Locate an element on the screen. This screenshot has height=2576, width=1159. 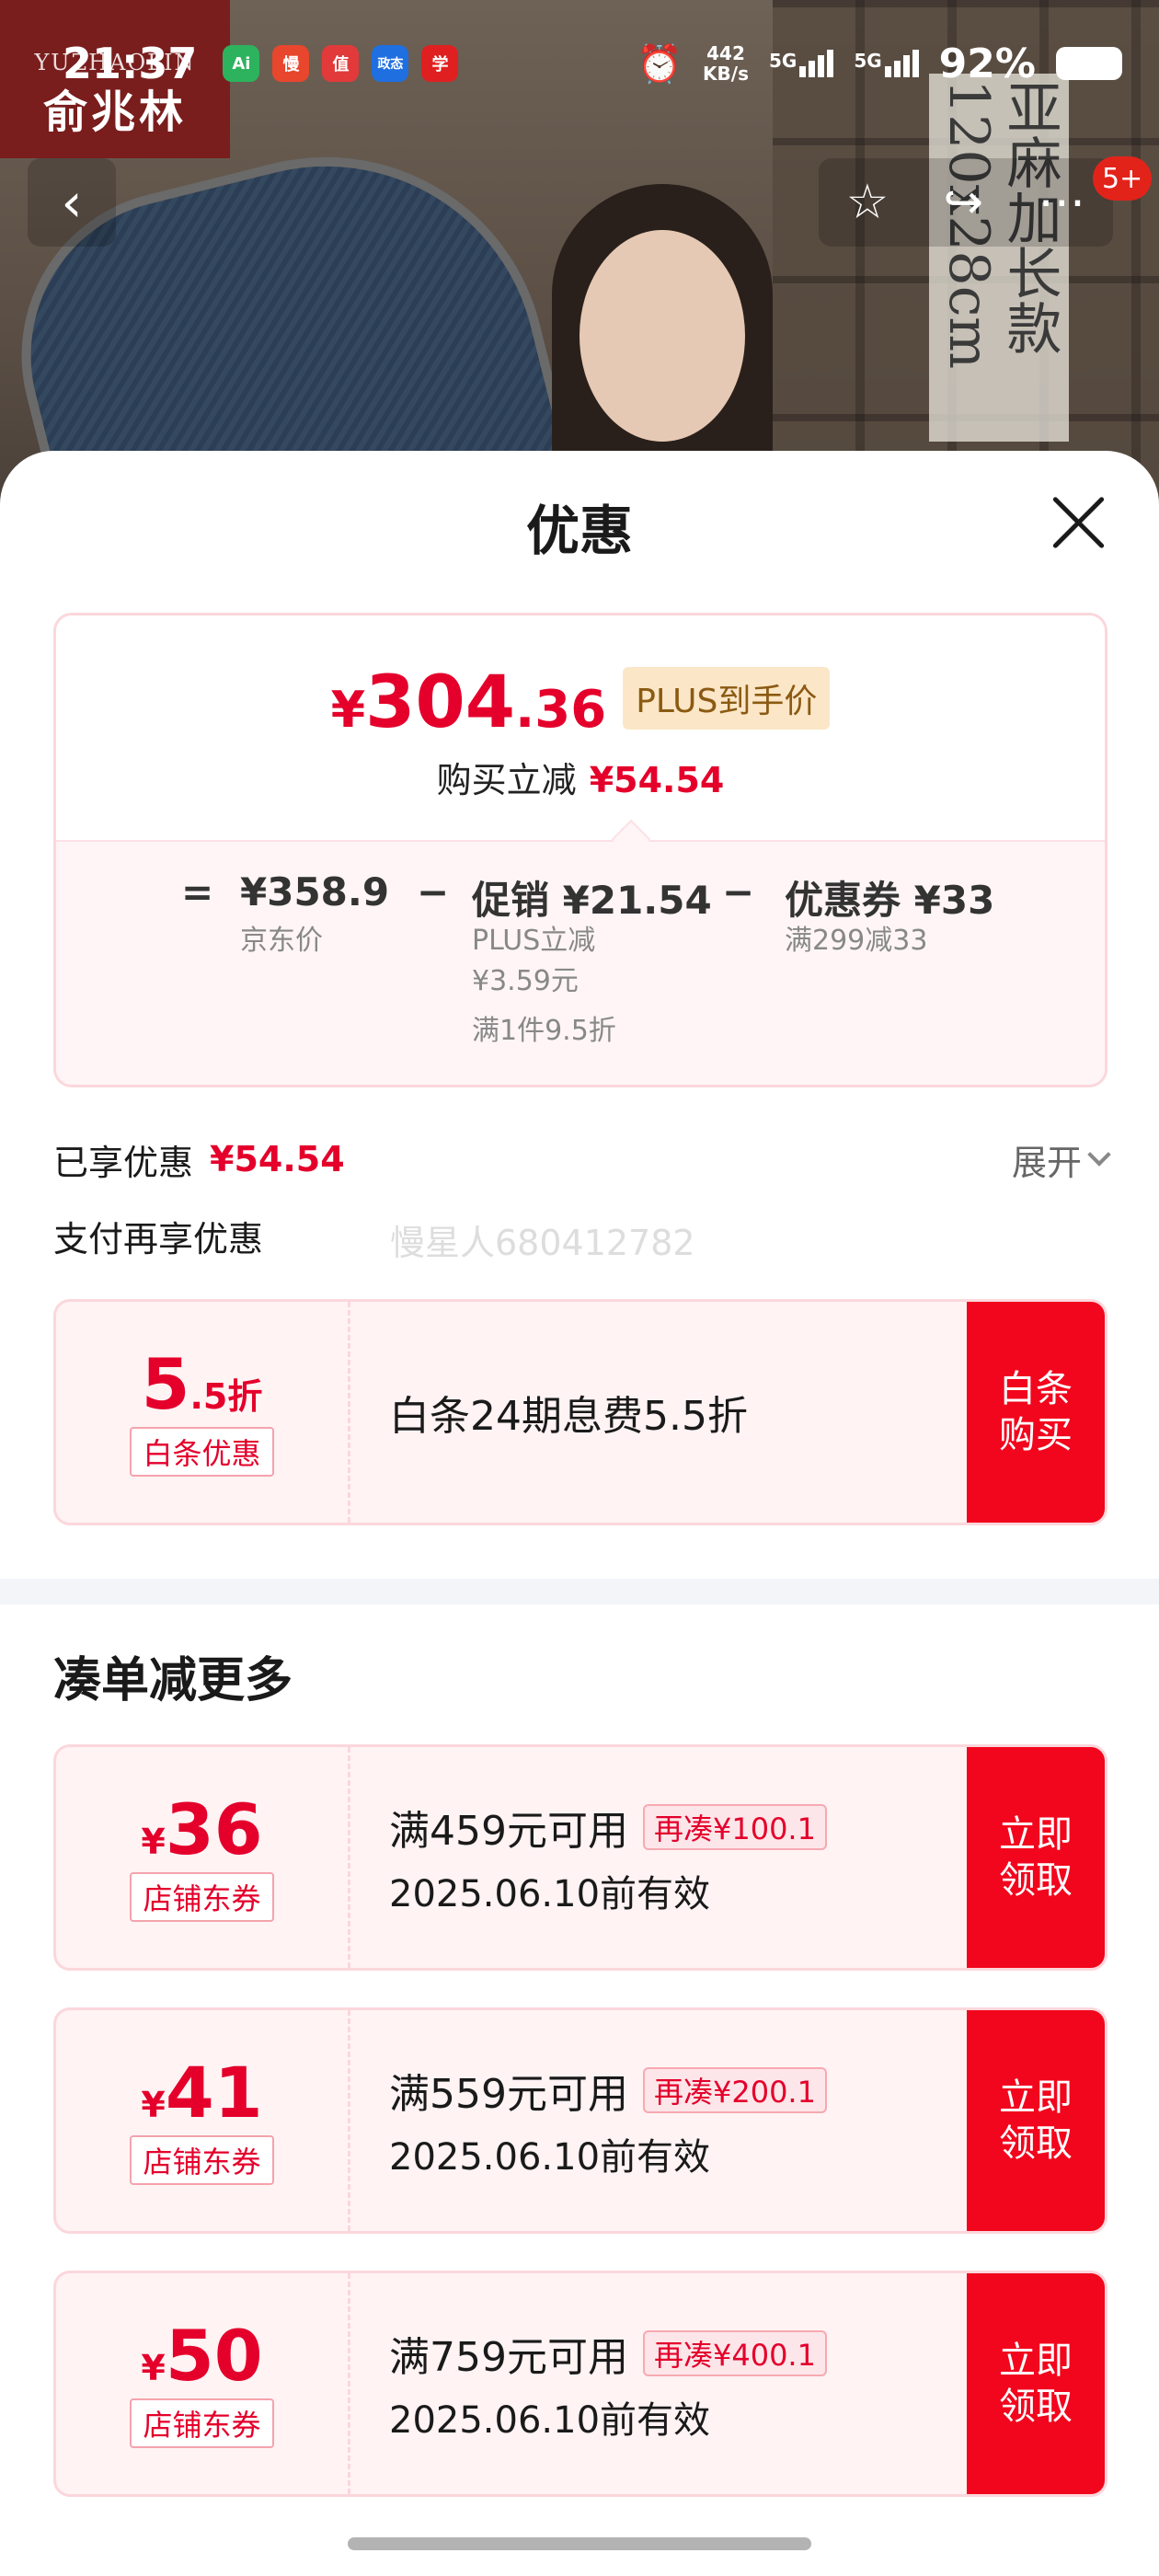
enjoyed-label: 已享优惠 is located at coordinates (123, 1162).